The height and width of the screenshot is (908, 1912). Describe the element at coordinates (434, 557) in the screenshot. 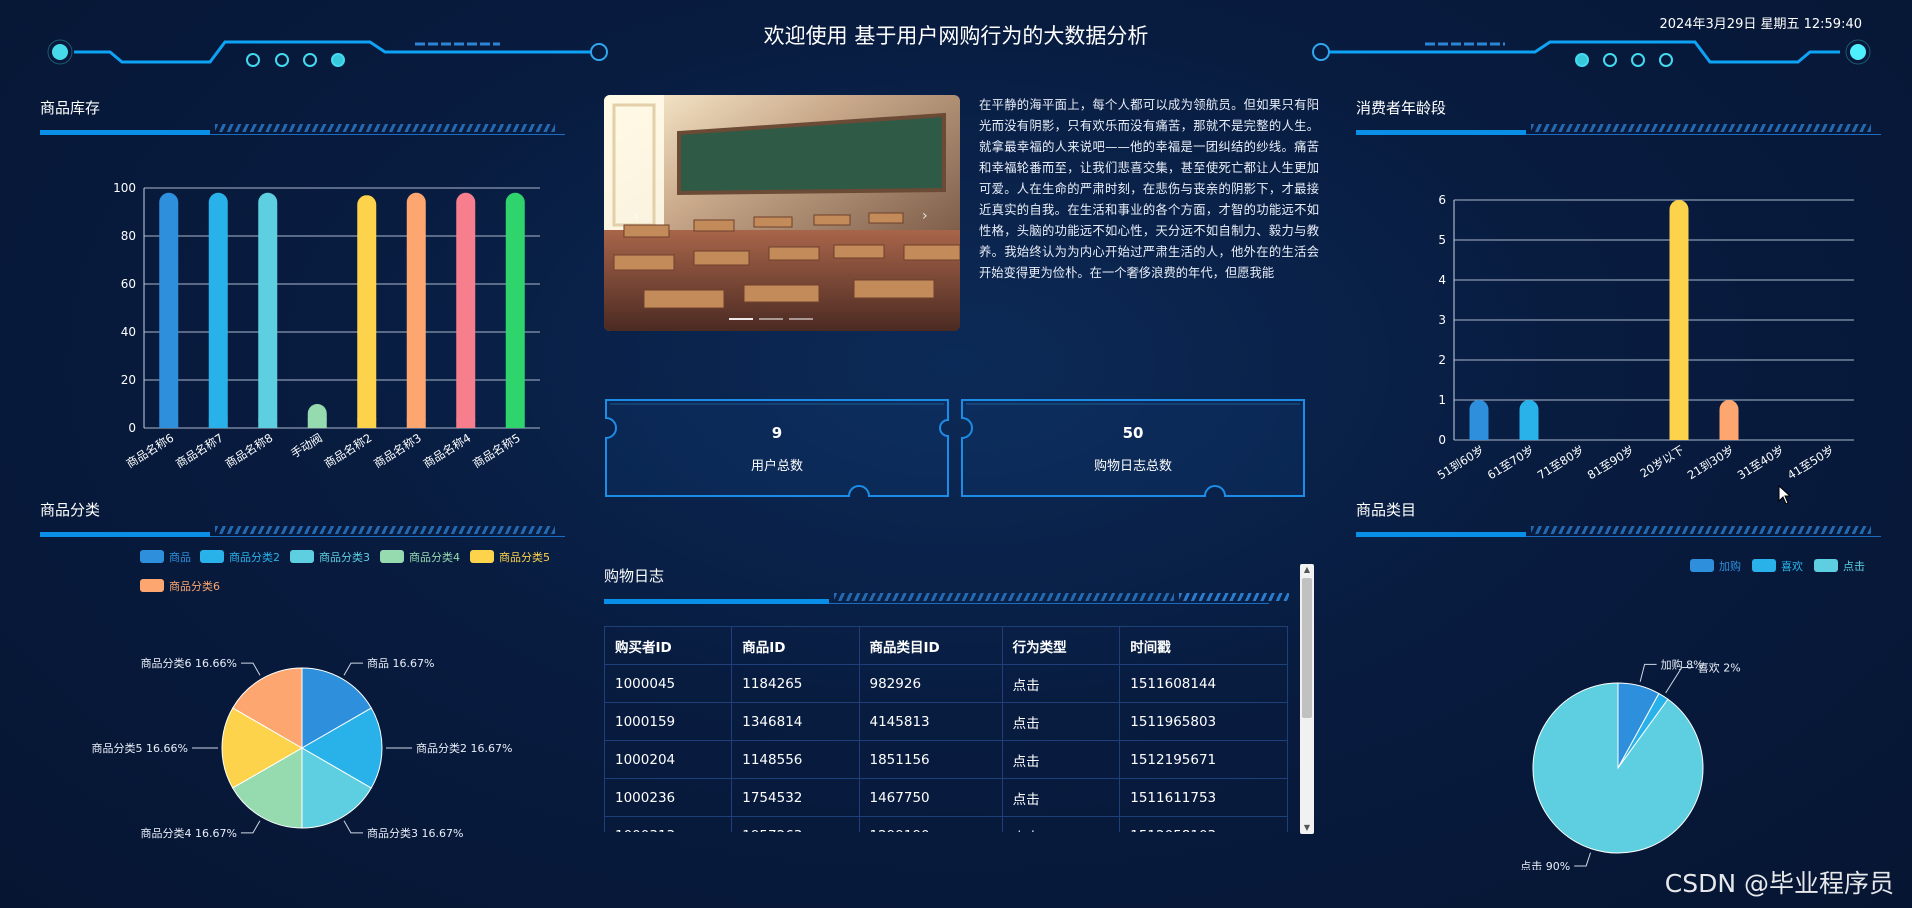

I see `legend-label: 商品分类4` at that location.